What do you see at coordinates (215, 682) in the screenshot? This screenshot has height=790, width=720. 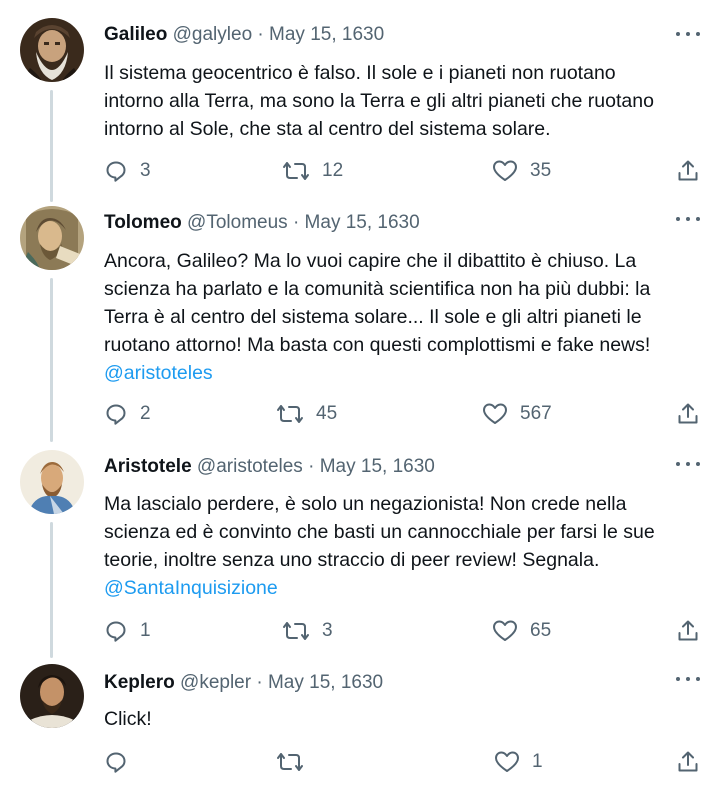 I see `author-handle: @kepler` at bounding box center [215, 682].